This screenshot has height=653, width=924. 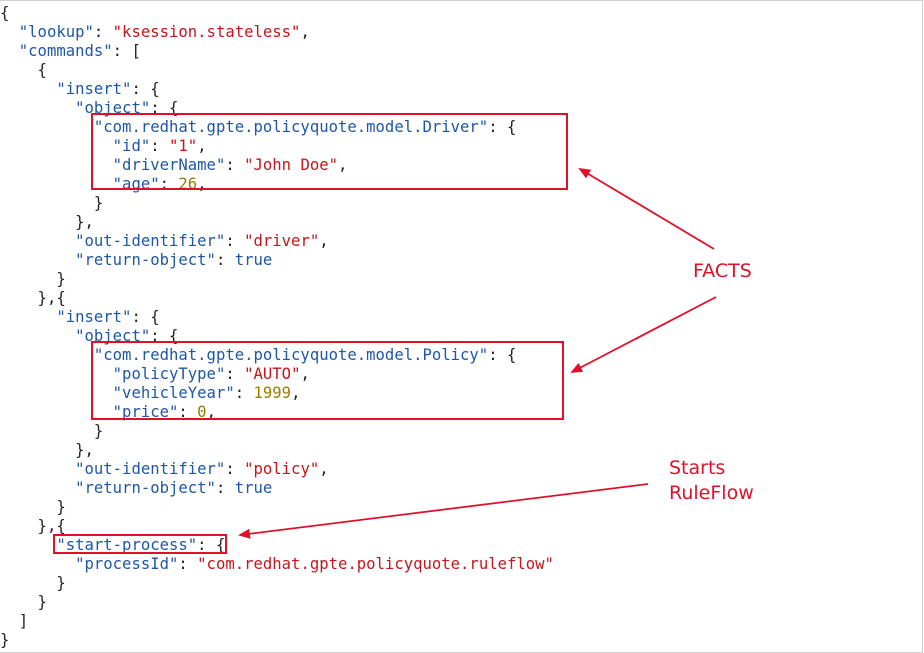 I want to click on facts-label: FACTS, so click(x=722, y=271).